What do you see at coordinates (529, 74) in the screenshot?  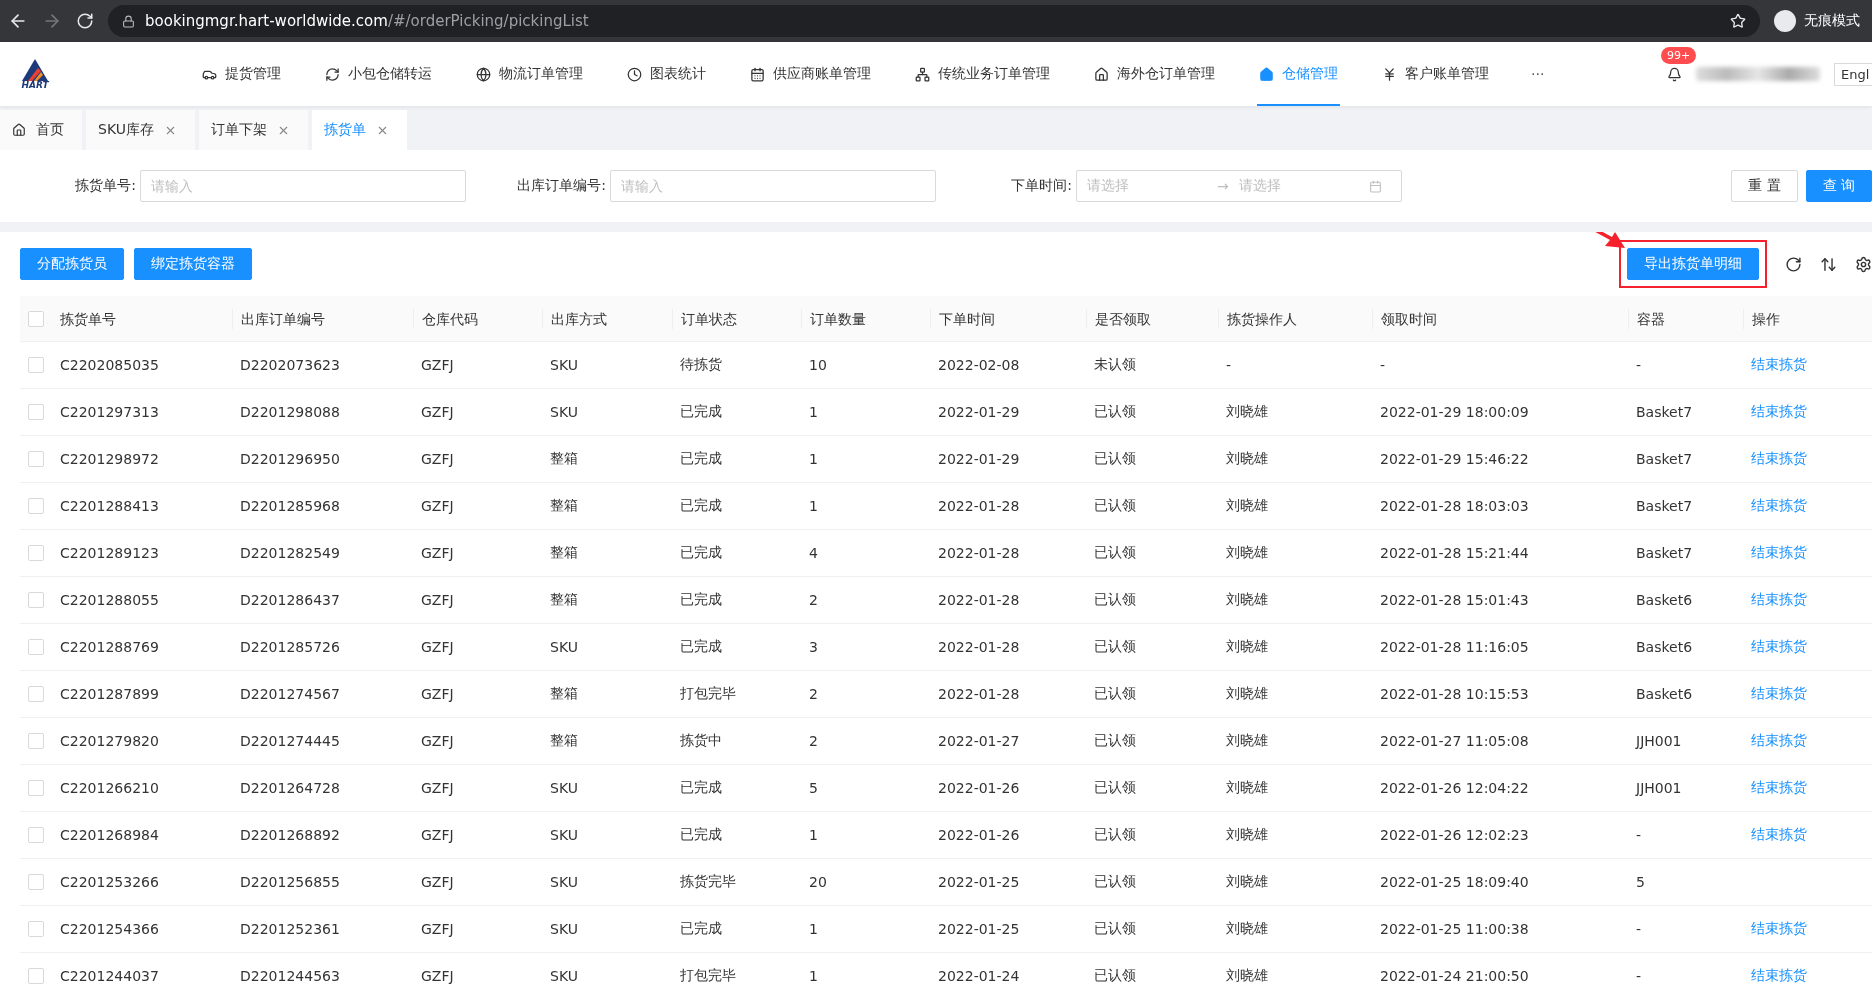 I see `nav-item: 物流订单管理` at bounding box center [529, 74].